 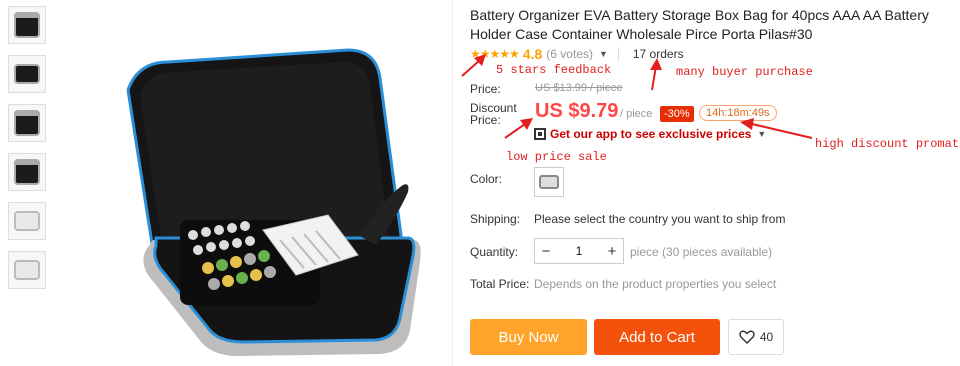 What do you see at coordinates (744, 72) in the screenshot?
I see `annotation-buyer-purchase: many buyer purchase` at bounding box center [744, 72].